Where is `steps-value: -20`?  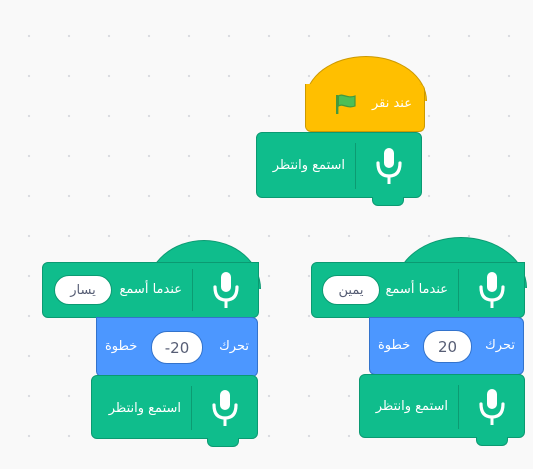 steps-value: -20 is located at coordinates (177, 347).